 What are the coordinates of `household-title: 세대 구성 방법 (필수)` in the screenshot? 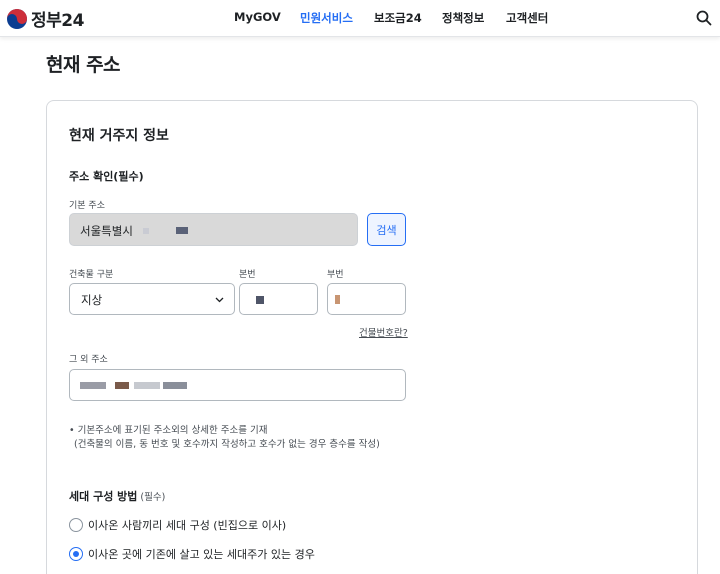 It's located at (117, 496).